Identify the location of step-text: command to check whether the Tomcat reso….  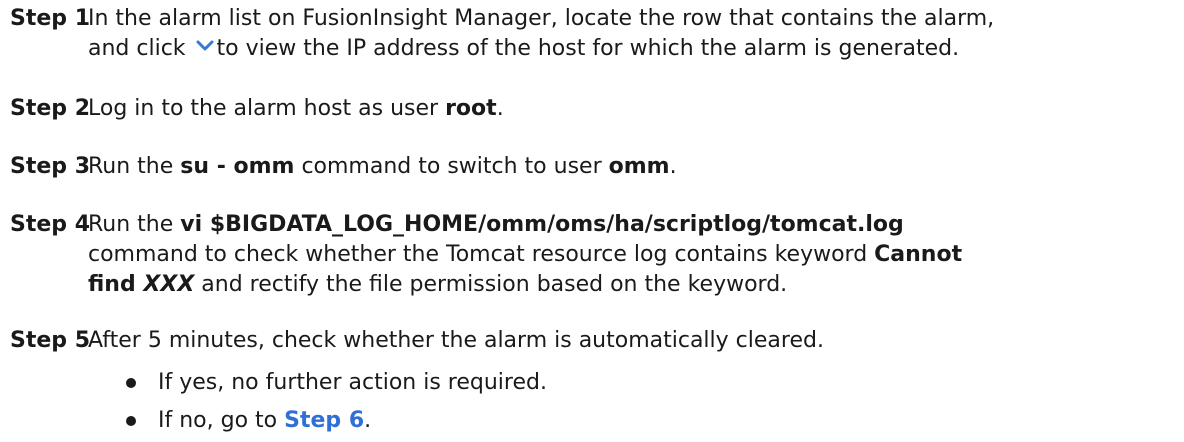
(481, 254).